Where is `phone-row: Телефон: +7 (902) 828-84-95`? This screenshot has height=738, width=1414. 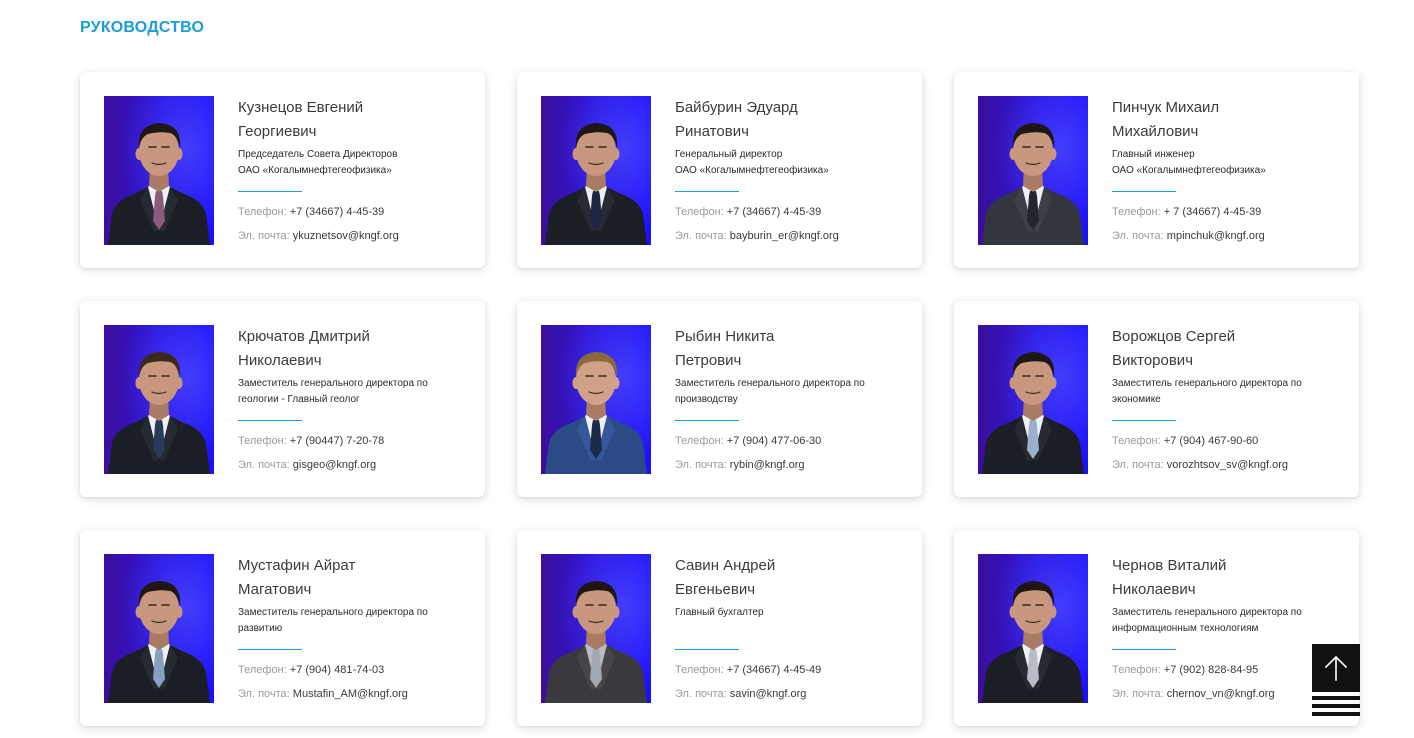 phone-row: Телефон: +7 (902) 828-84-95 is located at coordinates (1207, 670).